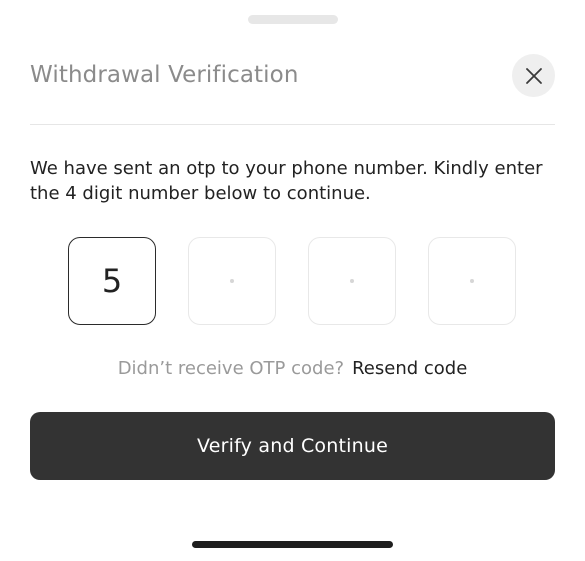  Describe the element at coordinates (164, 75) in the screenshot. I see `sheet-title: Withdrawal Verification` at that location.